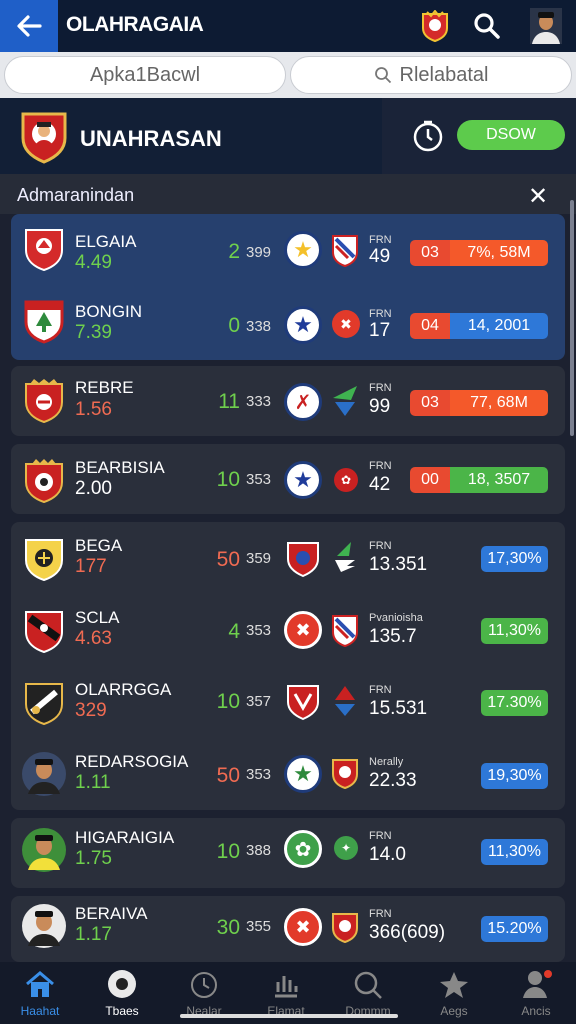 The height and width of the screenshot is (1024, 576). Describe the element at coordinates (76, 195) in the screenshot. I see `section-title: Admaranindan` at that location.